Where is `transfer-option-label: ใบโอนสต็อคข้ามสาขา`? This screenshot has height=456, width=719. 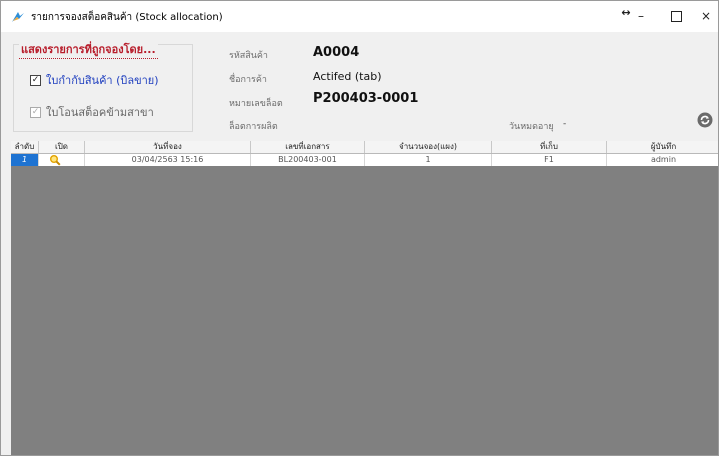
transfer-option-label: ใบโอนสต็อคข้ามสาขา is located at coordinates (100, 112).